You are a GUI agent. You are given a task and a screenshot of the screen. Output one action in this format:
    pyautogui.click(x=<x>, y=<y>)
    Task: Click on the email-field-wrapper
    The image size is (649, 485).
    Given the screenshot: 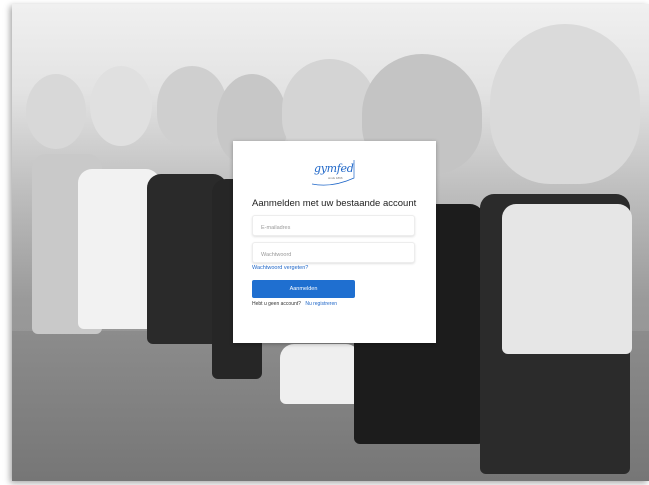 What is the action you would take?
    pyautogui.click(x=333, y=226)
    